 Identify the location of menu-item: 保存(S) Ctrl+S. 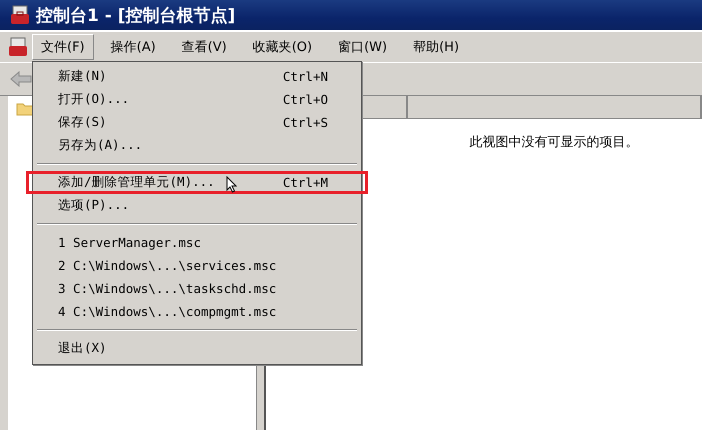
(197, 122).